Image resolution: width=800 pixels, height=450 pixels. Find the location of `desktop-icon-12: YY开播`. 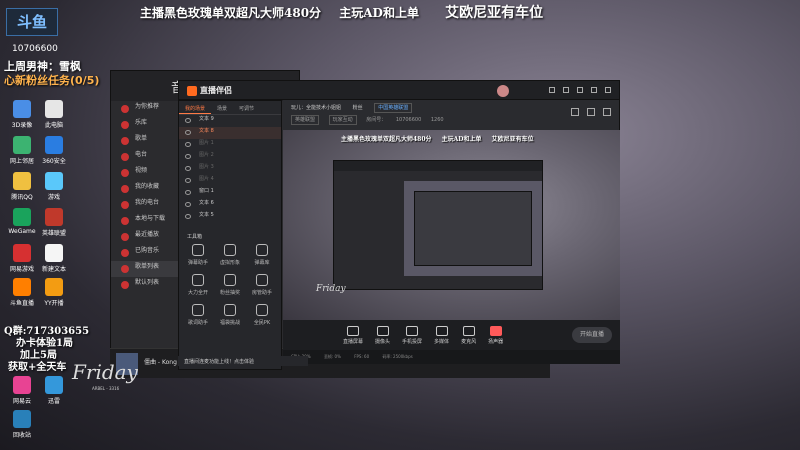

desktop-icon-12: YY开播 is located at coordinates (54, 292).